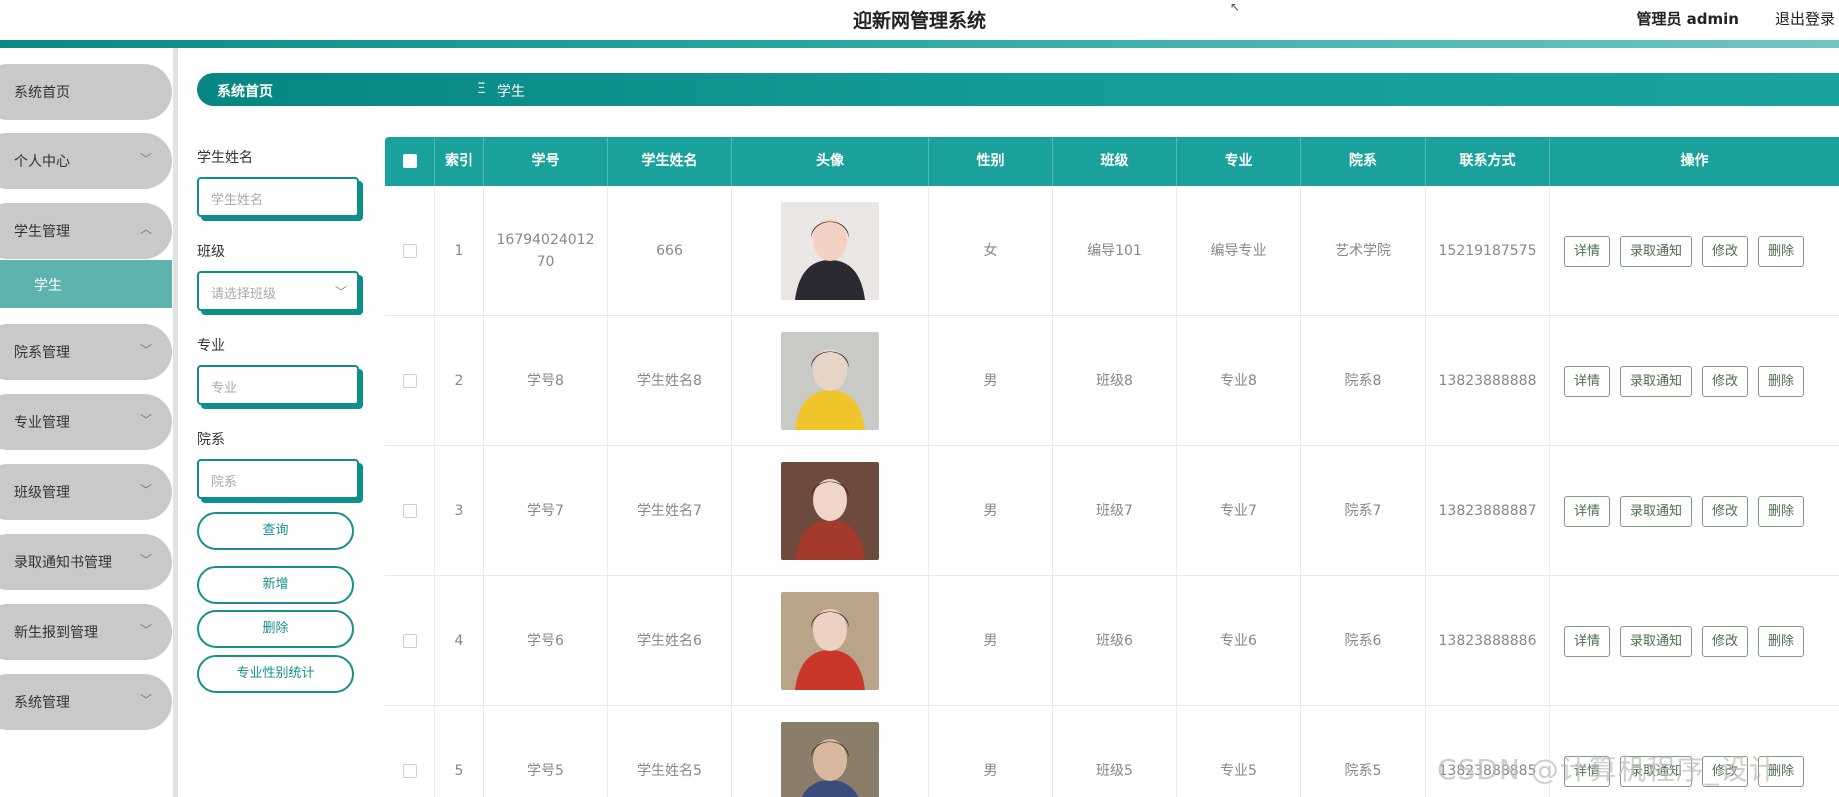 The width and height of the screenshot is (1839, 797). I want to click on cell-department-text: 院系5, so click(1363, 771).